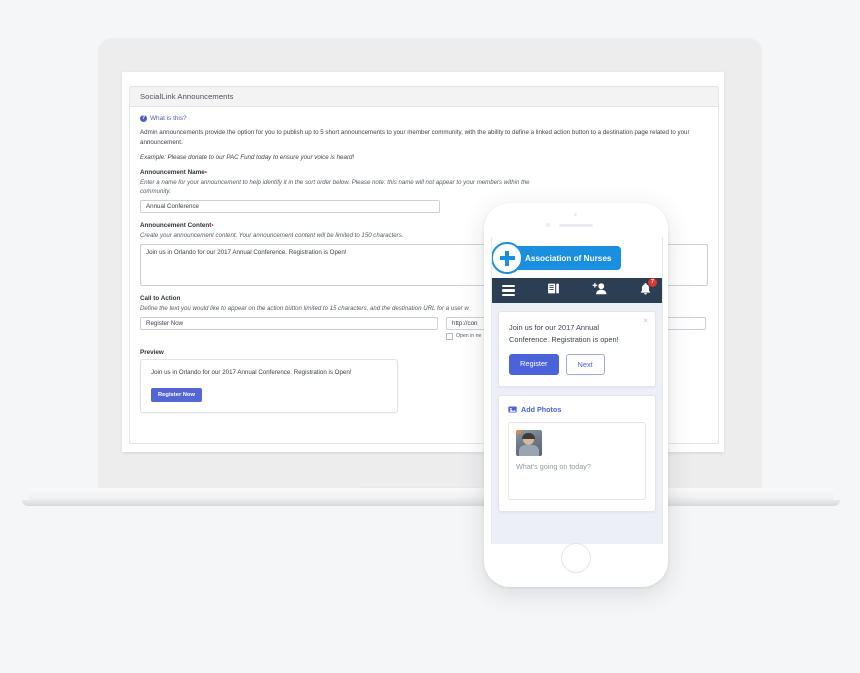  Describe the element at coordinates (518, 432) in the screenshot. I see `avatar-corner-marker` at that location.